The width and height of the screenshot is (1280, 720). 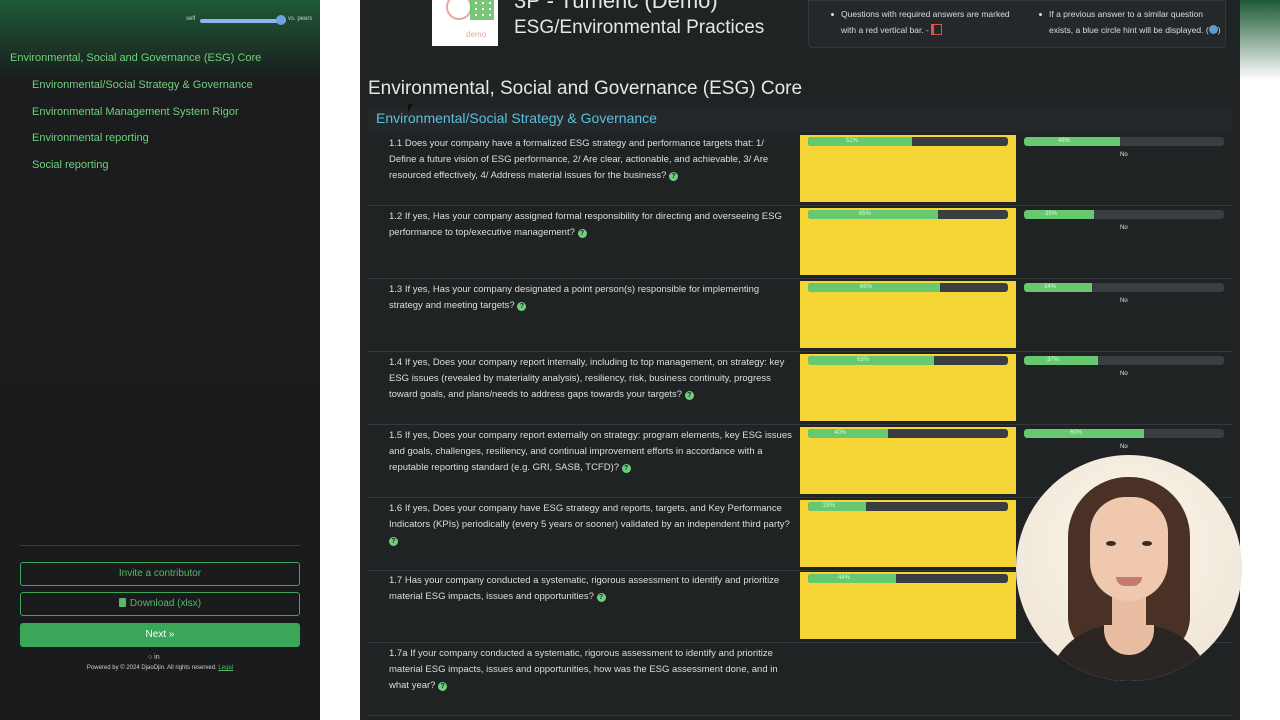 I want to click on download-xlsx-button: Download (xlsx), so click(x=160, y=604).